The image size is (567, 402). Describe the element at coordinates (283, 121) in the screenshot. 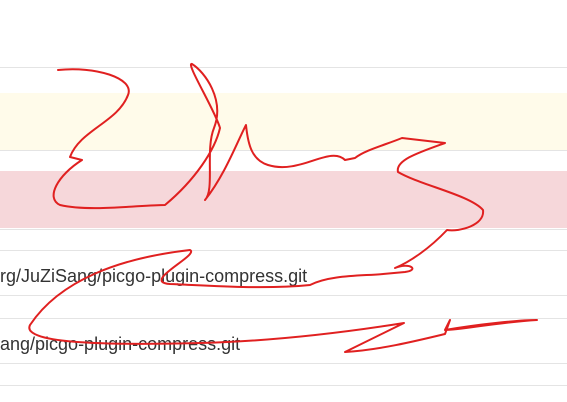

I see `table-row-warning` at that location.